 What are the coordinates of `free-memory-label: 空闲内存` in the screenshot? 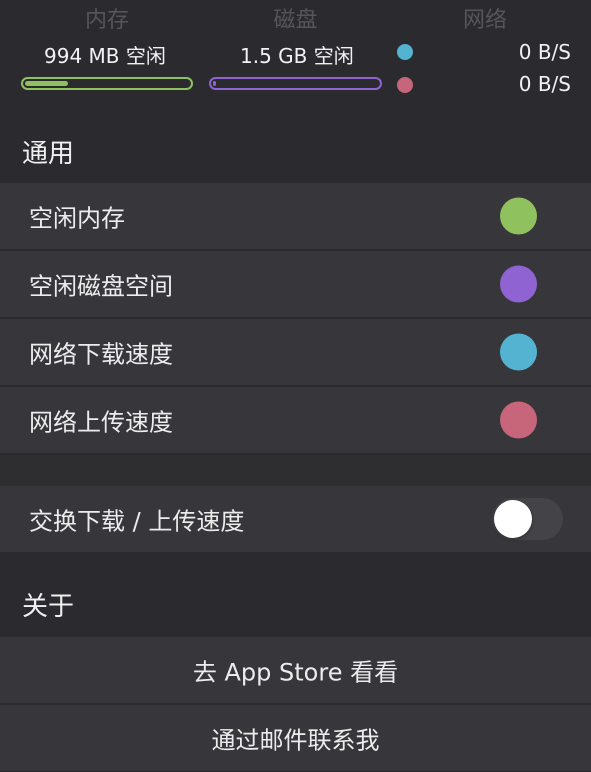 It's located at (77, 218).